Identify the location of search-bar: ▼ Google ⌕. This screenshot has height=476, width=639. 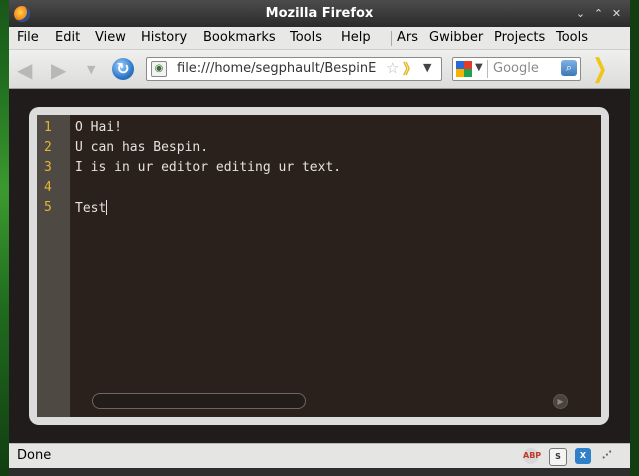
(516, 69).